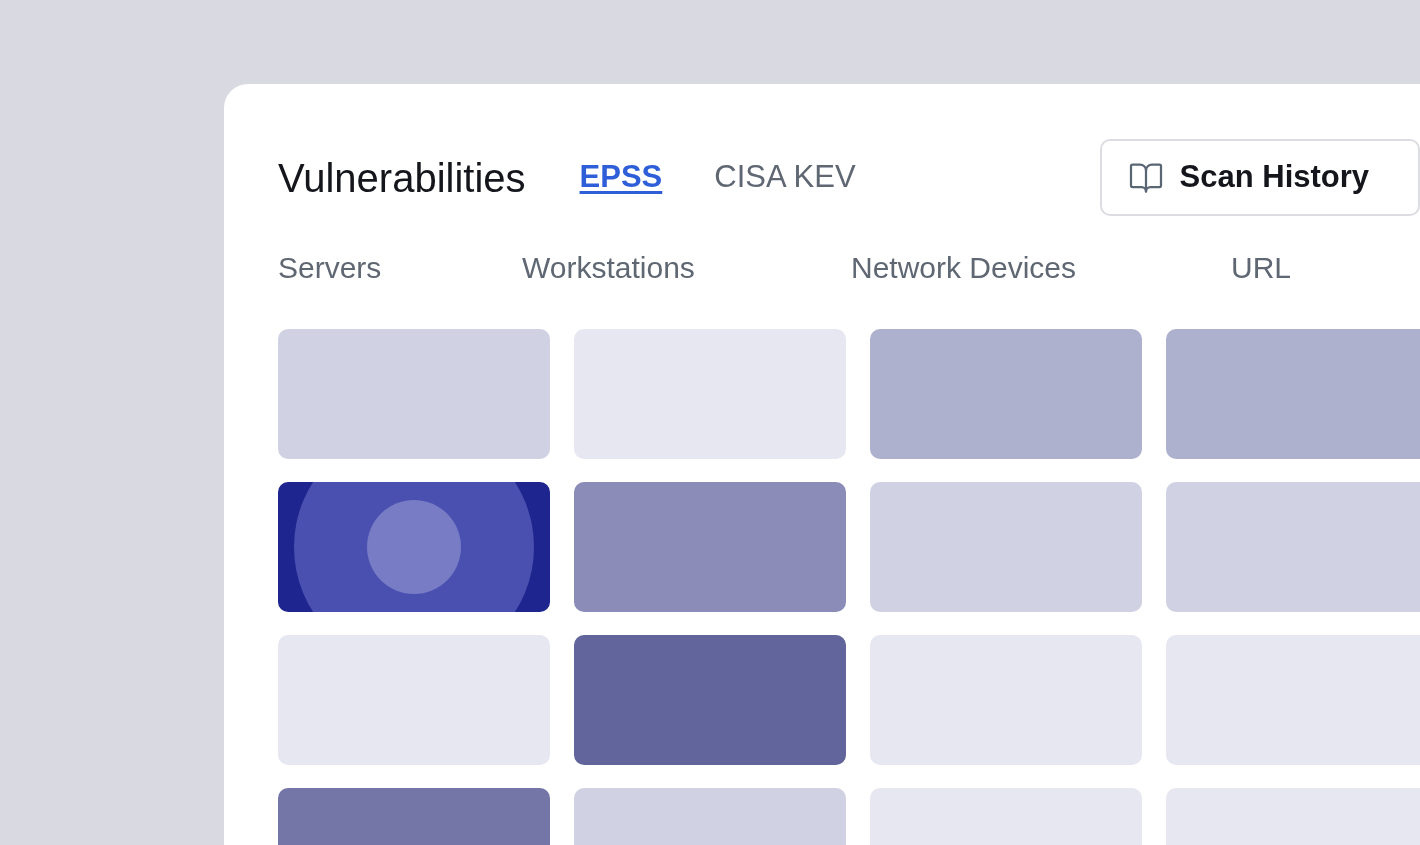 The height and width of the screenshot is (845, 1420). I want to click on column-header: Servers, so click(330, 267).